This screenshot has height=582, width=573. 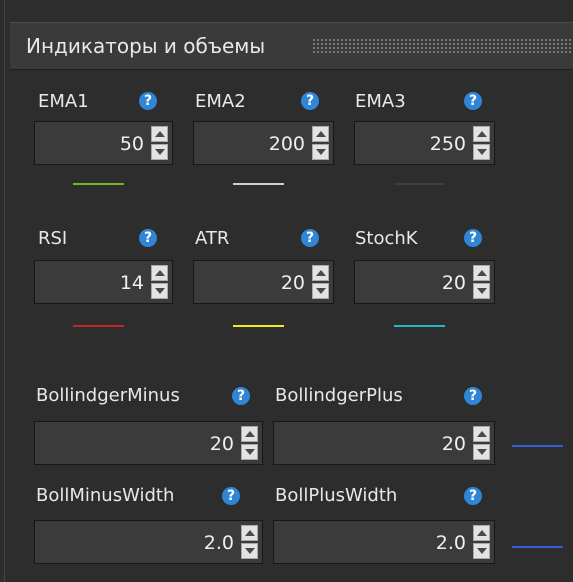 I want to click on stochk-color-line, so click(x=419, y=326).